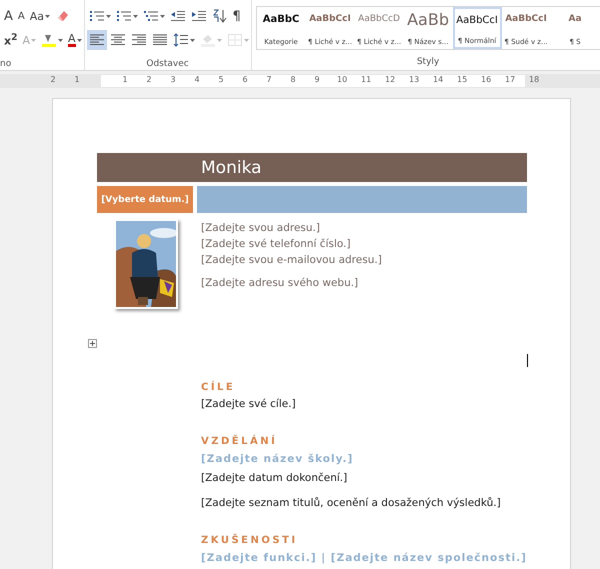 The width and height of the screenshot is (600, 569). What do you see at coordinates (234, 40) in the screenshot?
I see `border-grid-icon` at bounding box center [234, 40].